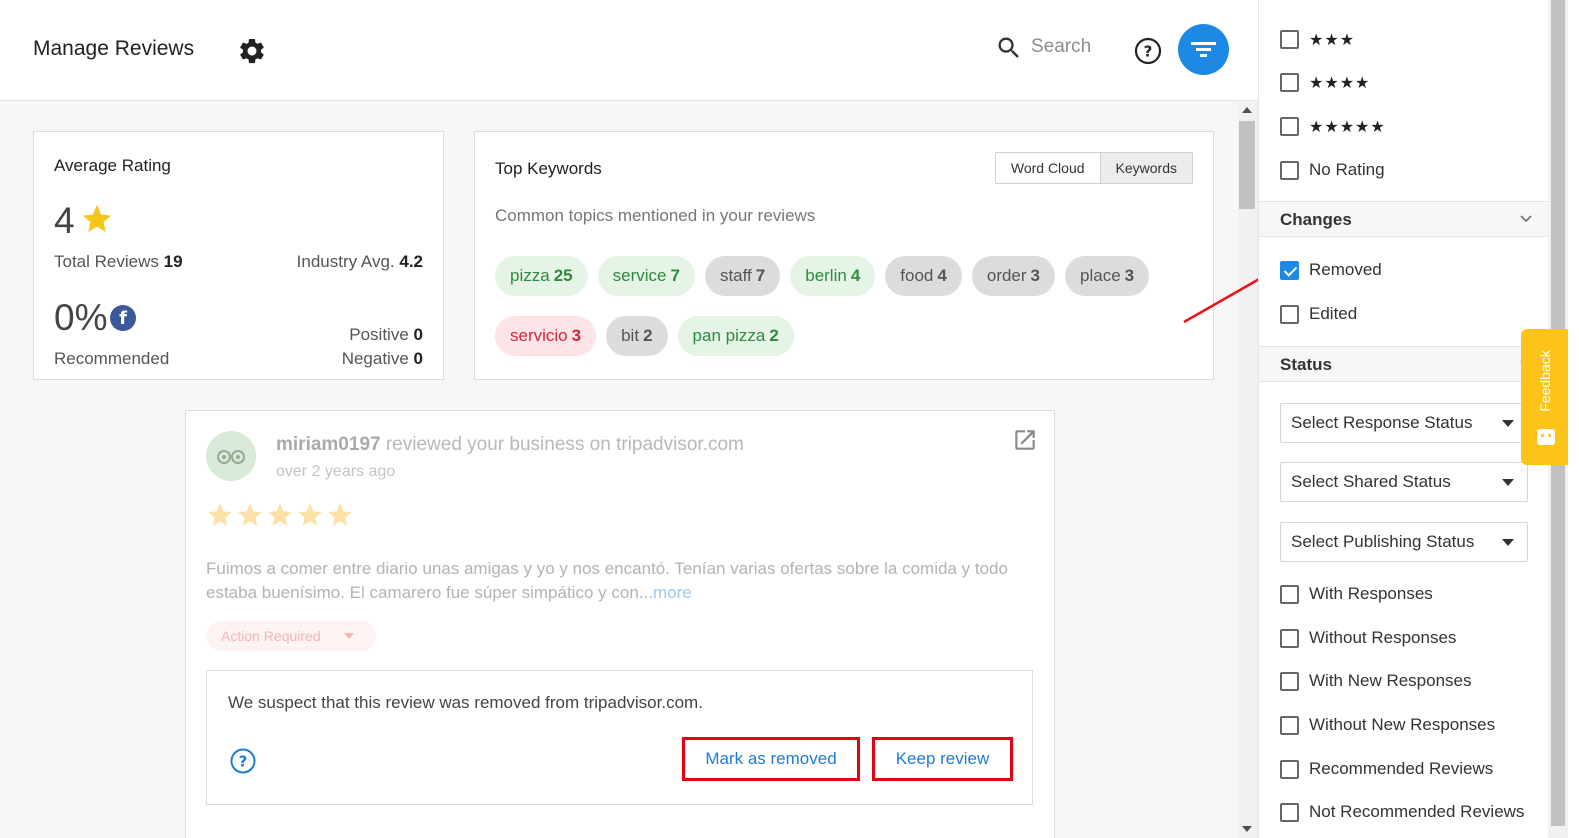 This screenshot has width=1579, height=838. I want to click on keyword-chip: servicio 3, so click(546, 336).